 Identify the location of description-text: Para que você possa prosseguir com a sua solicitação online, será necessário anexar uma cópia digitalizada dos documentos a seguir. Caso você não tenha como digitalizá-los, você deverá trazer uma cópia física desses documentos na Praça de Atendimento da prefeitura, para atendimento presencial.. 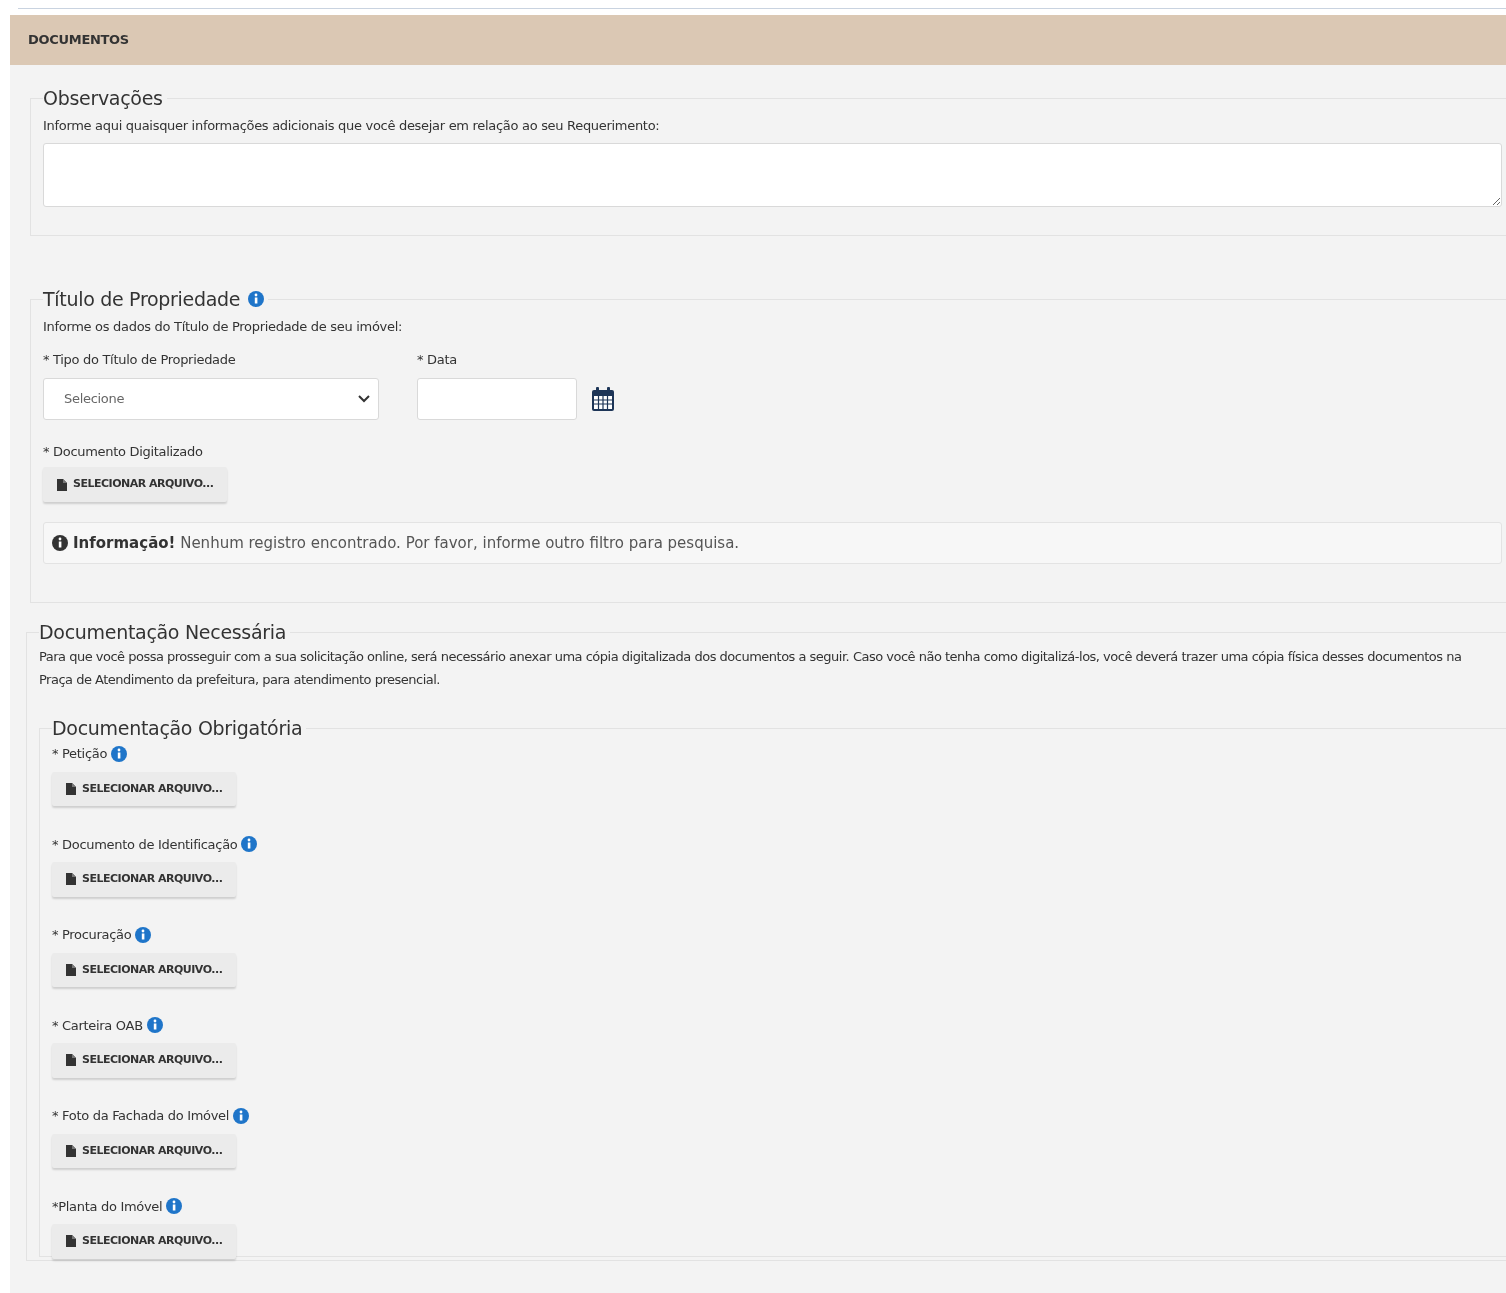
(751, 668).